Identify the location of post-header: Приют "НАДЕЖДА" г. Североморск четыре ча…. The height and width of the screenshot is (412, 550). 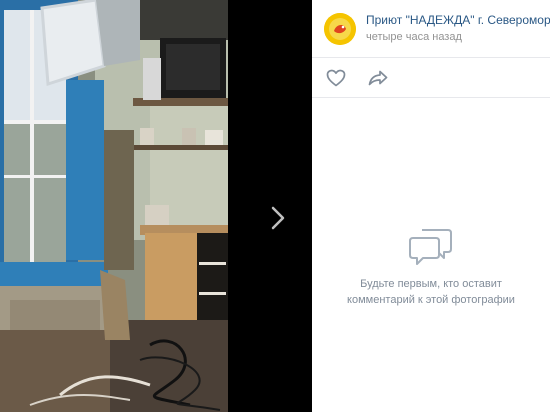
(431, 29).